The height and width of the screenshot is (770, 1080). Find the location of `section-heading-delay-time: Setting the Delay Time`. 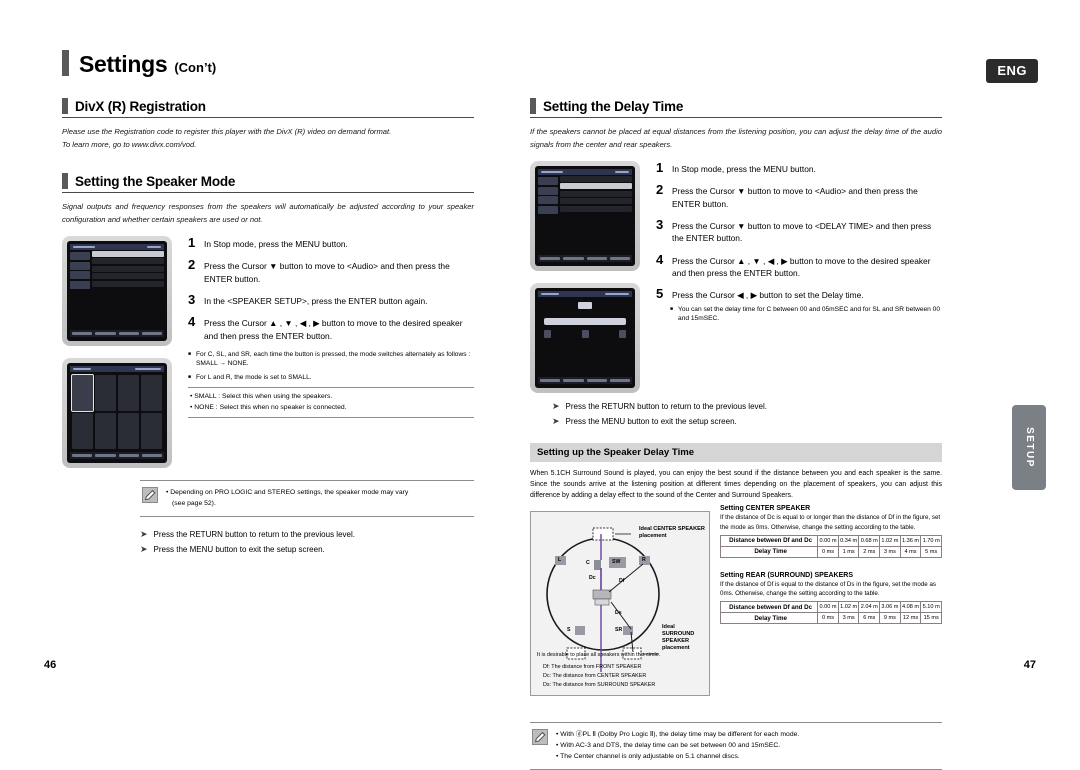

section-heading-delay-time: Setting the Delay Time is located at coordinates (736, 106).